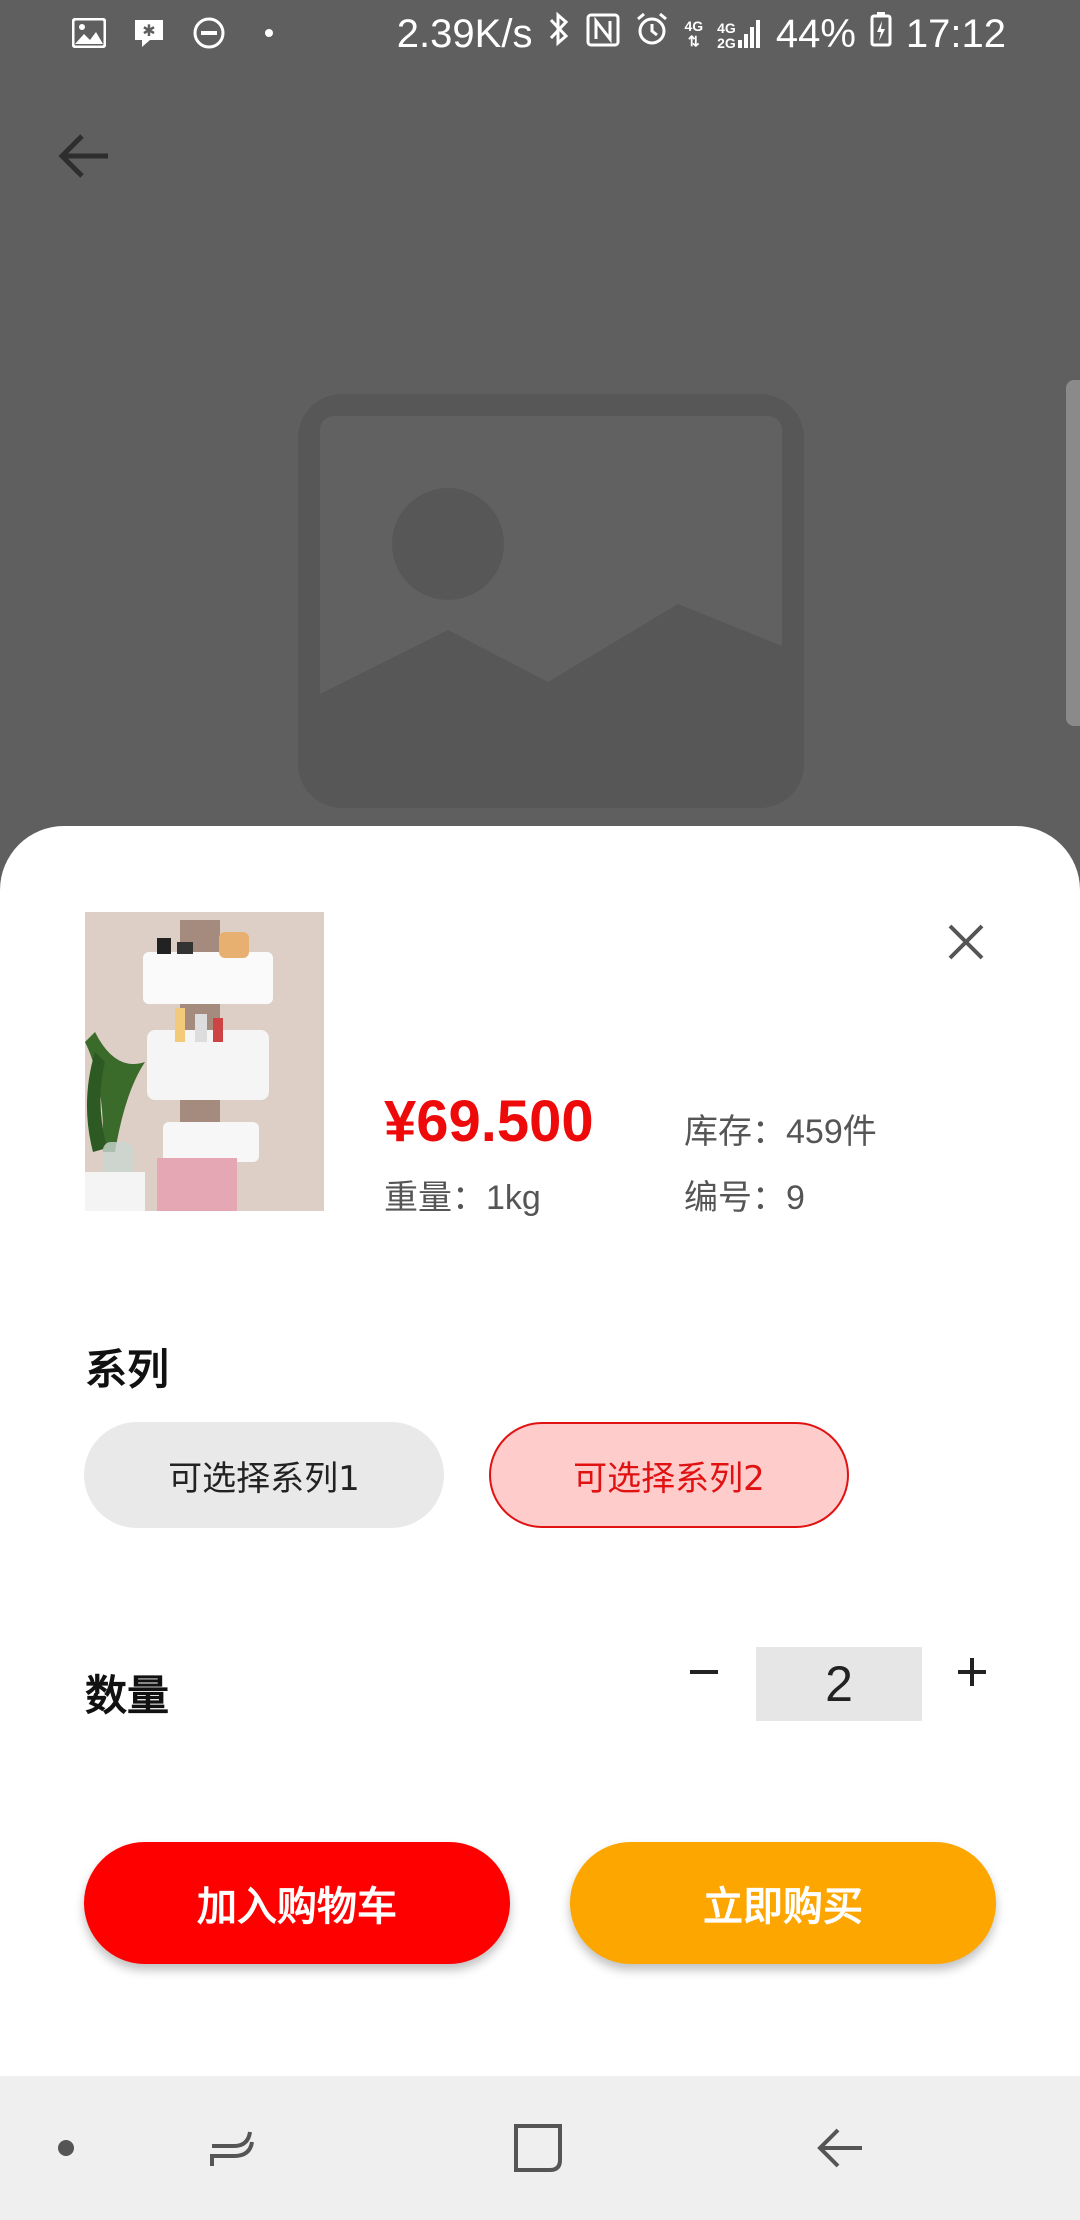 This screenshot has width=1080, height=2220. What do you see at coordinates (955, 33) in the screenshot?
I see `clock: 17:12` at bounding box center [955, 33].